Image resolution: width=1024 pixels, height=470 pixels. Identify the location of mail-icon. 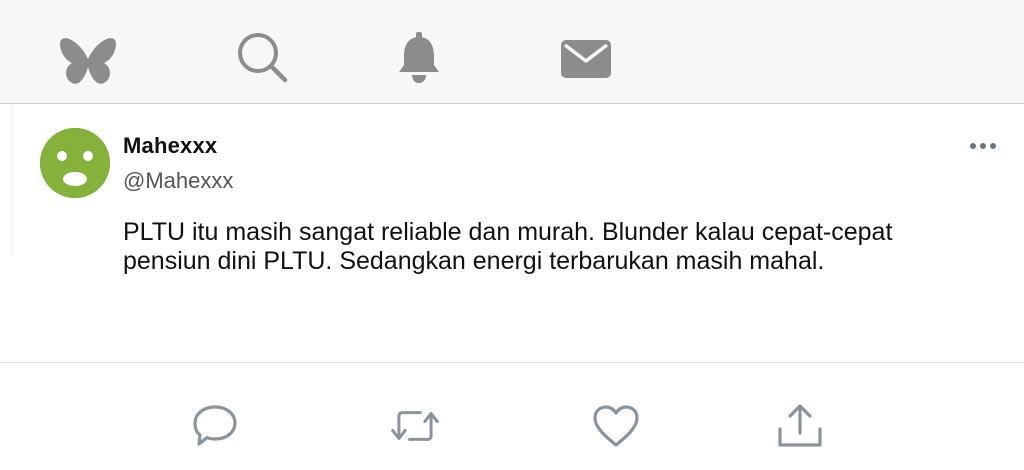
(586, 59).